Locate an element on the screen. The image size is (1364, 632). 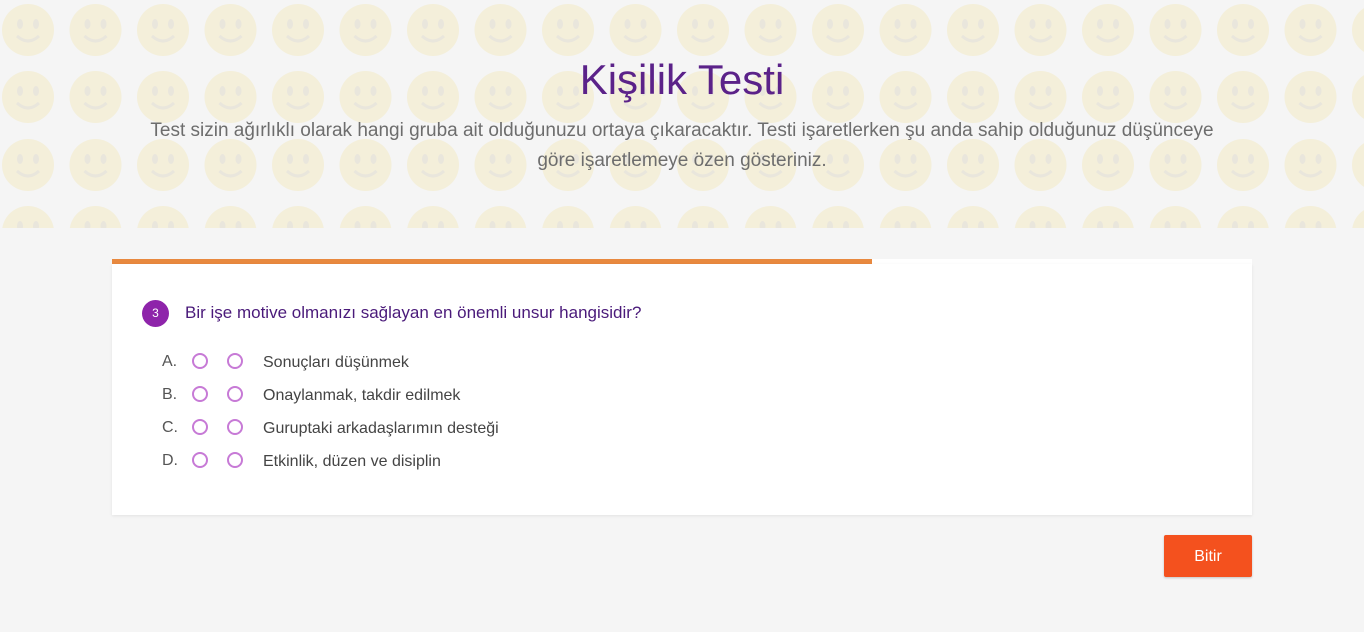
option-d: D. Etkinlik, düzen ve disiplin is located at coordinates (462, 463).